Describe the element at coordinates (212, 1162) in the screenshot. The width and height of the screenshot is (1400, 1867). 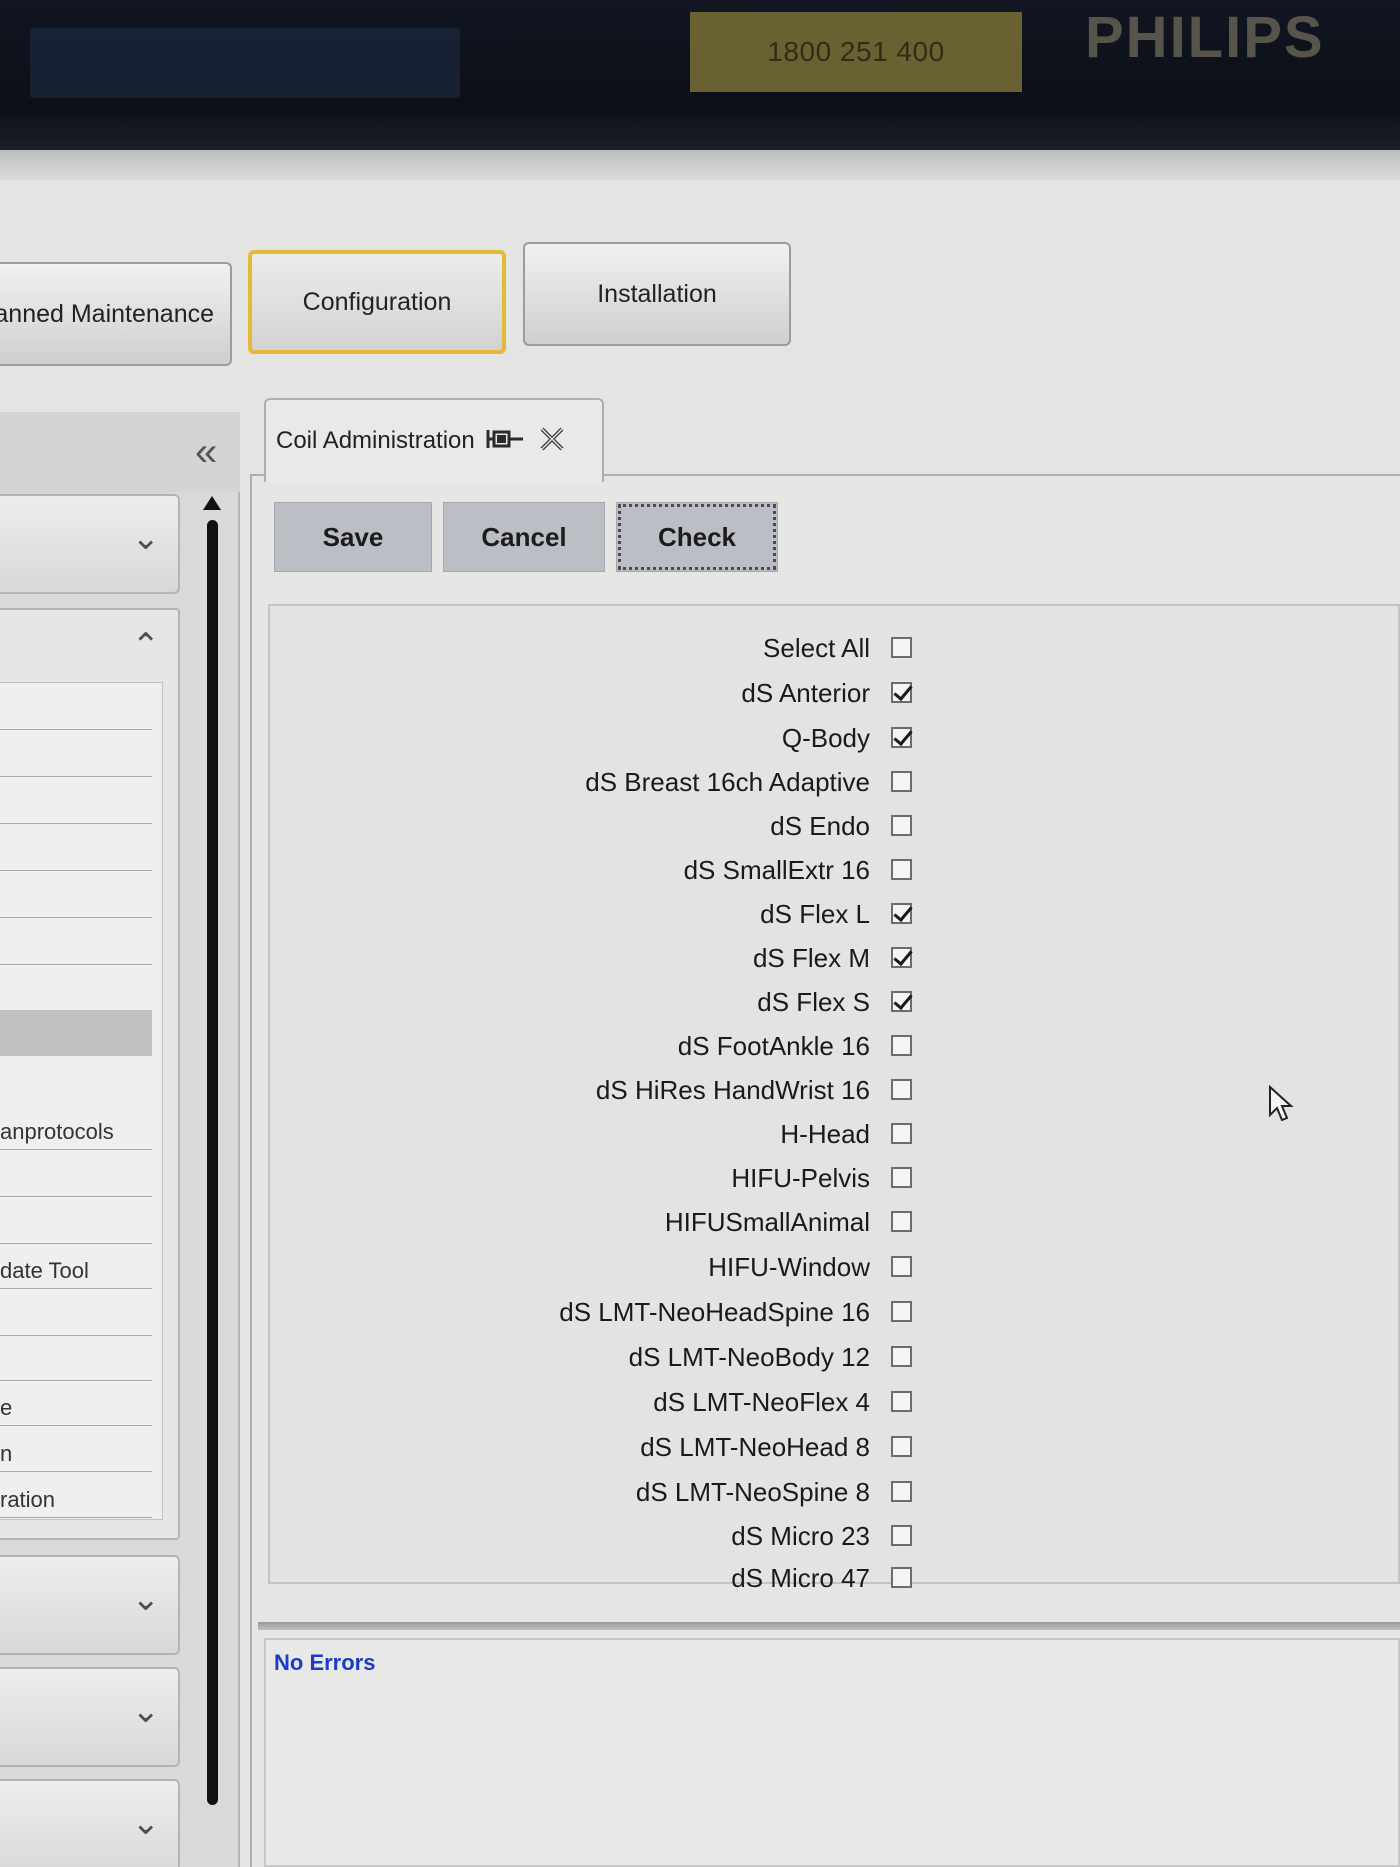
I see `scrollbar` at that location.